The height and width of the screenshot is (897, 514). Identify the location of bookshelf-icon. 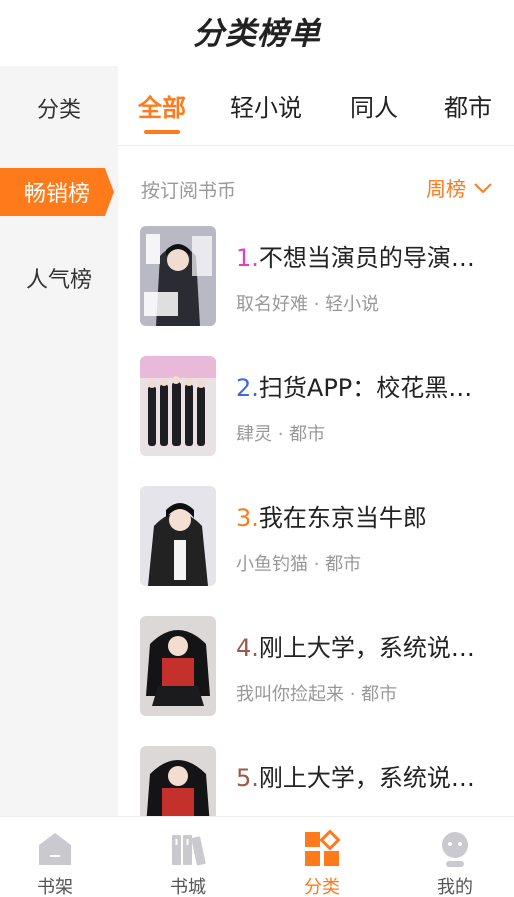
(55, 849).